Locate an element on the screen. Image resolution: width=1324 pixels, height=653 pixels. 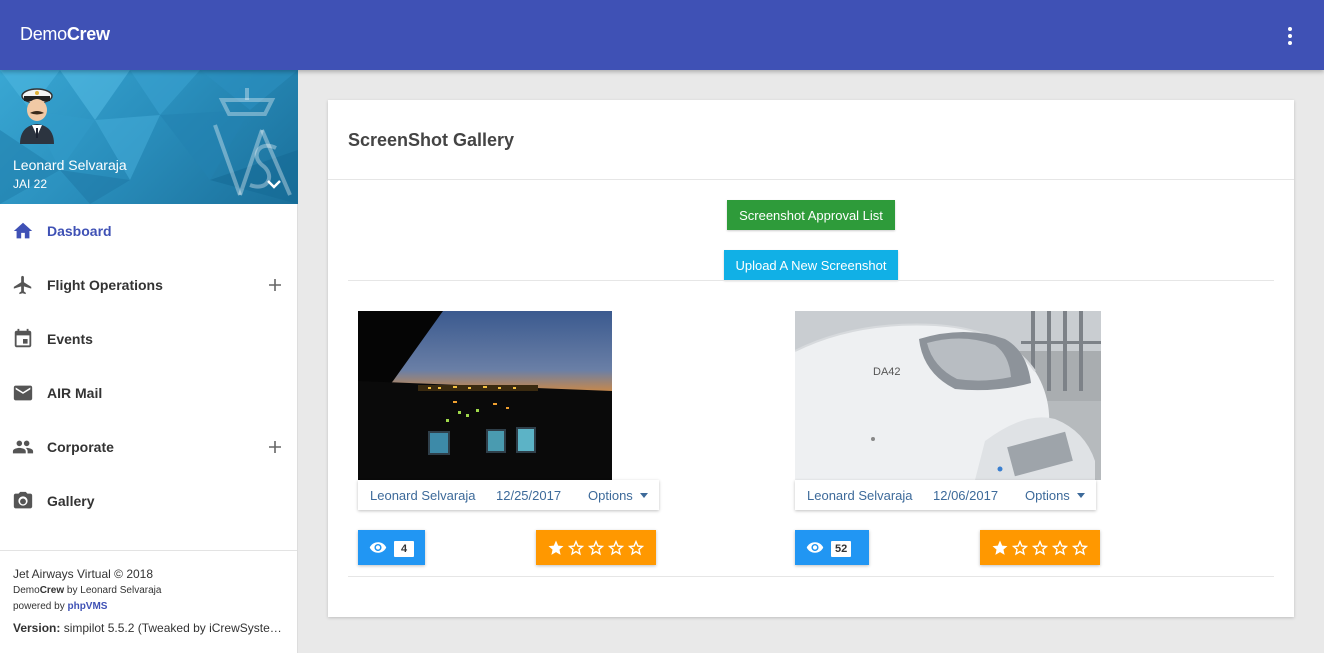
screenshot-date: 12/06/2017 is located at coordinates (966, 495).